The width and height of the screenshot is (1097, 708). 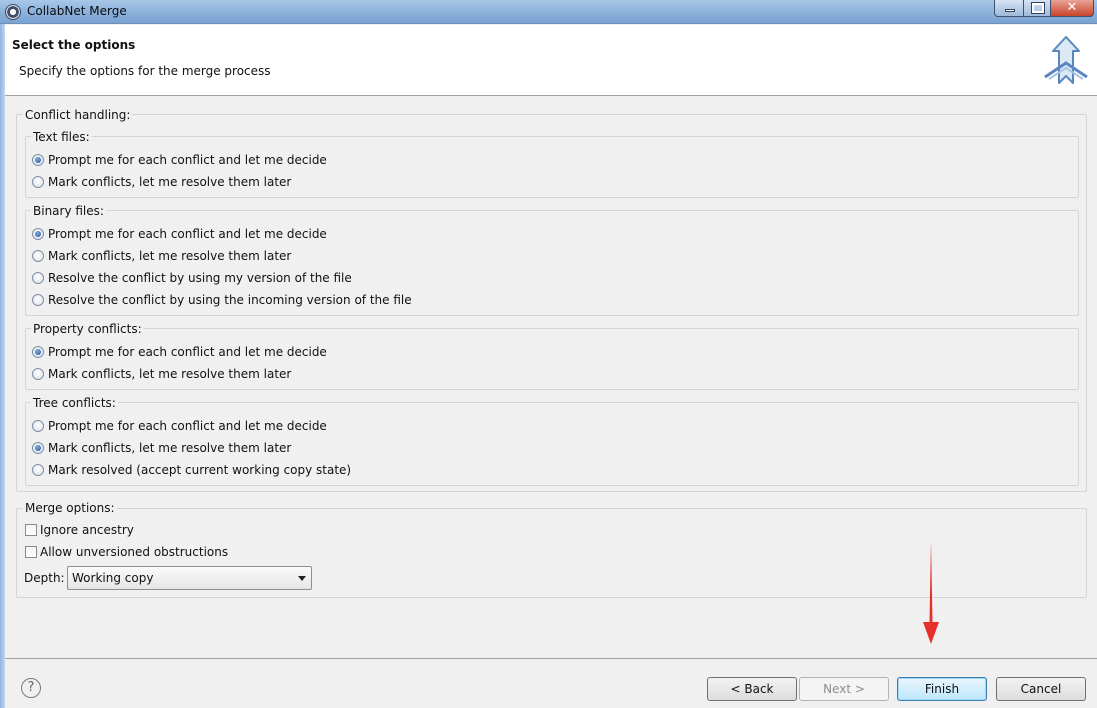 What do you see at coordinates (1041, 689) in the screenshot?
I see `cancel-button: Cancel` at bounding box center [1041, 689].